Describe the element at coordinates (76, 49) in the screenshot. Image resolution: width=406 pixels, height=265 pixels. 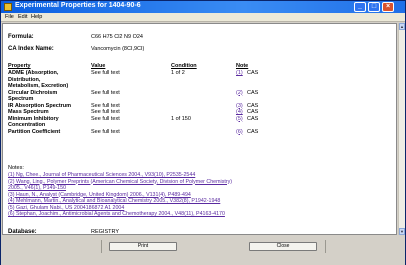
I see `ca-index-row: CA Index Name: Vancomycin (8CI,9CI)` at that location.